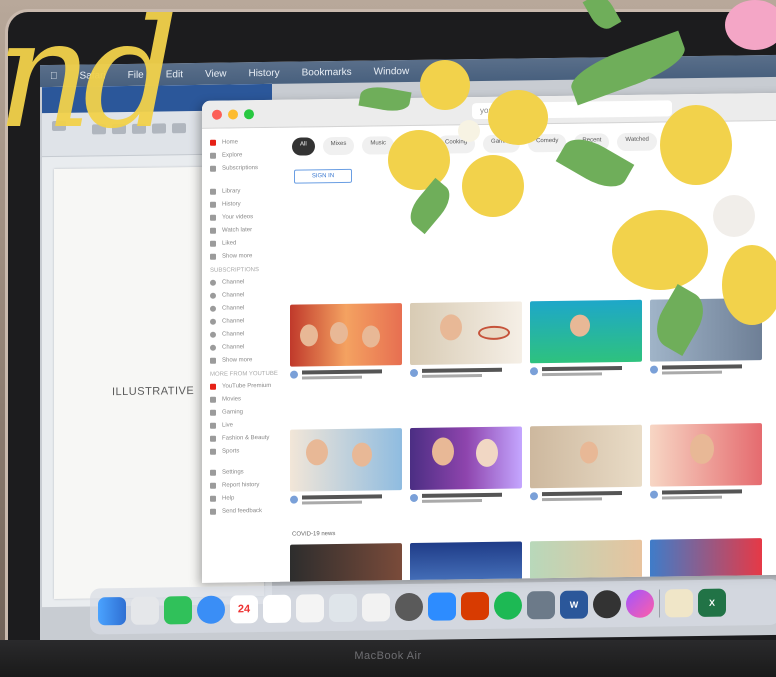 The width and height of the screenshot is (776, 677). Describe the element at coordinates (174, 74) in the screenshot. I see `menu-edit: Edit` at that location.